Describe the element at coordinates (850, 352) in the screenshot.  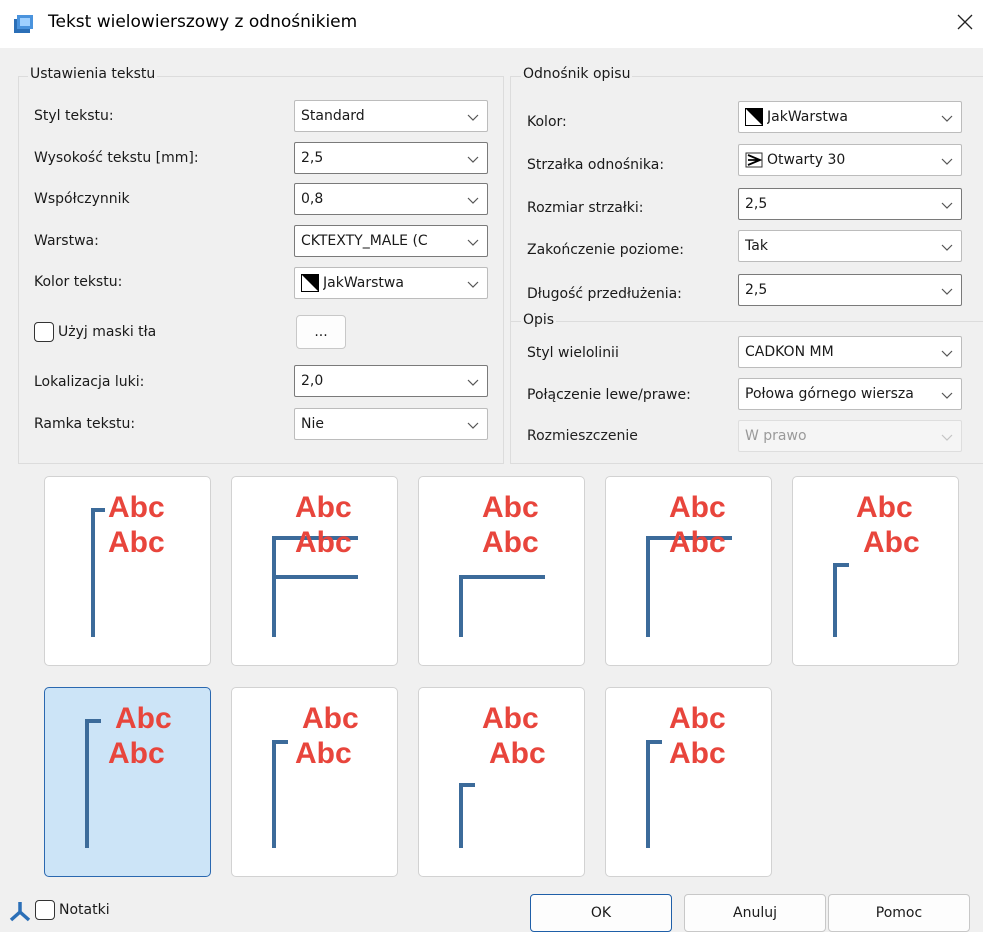
I see `multiline-style-select: CADKON MM` at that location.